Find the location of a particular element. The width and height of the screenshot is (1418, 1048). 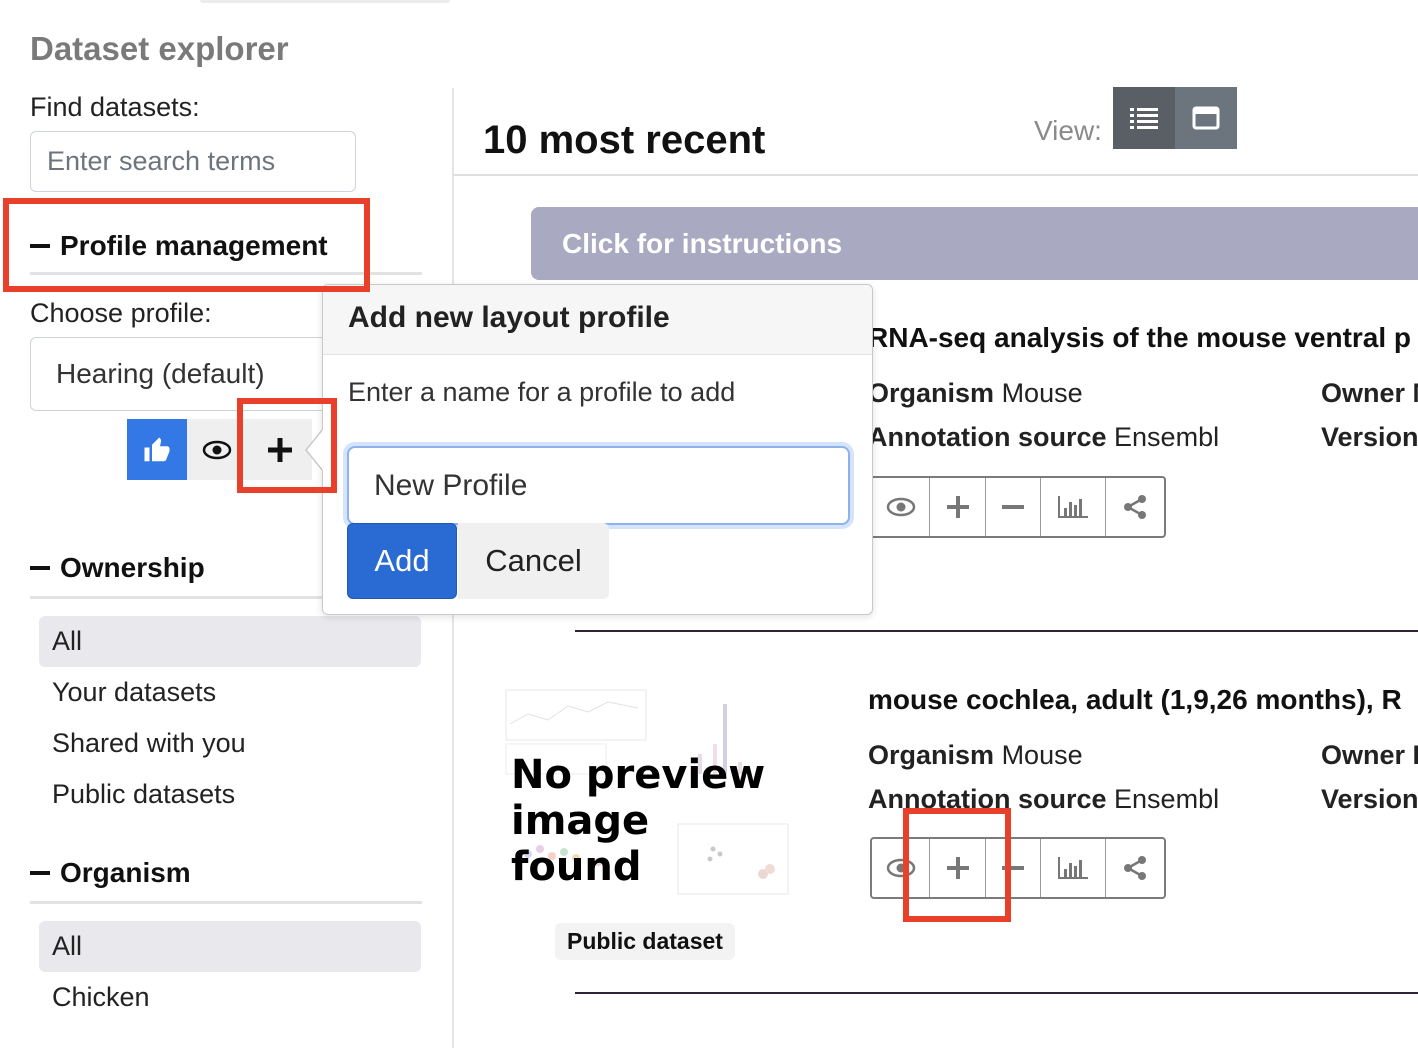

window-icon is located at coordinates (1206, 118).